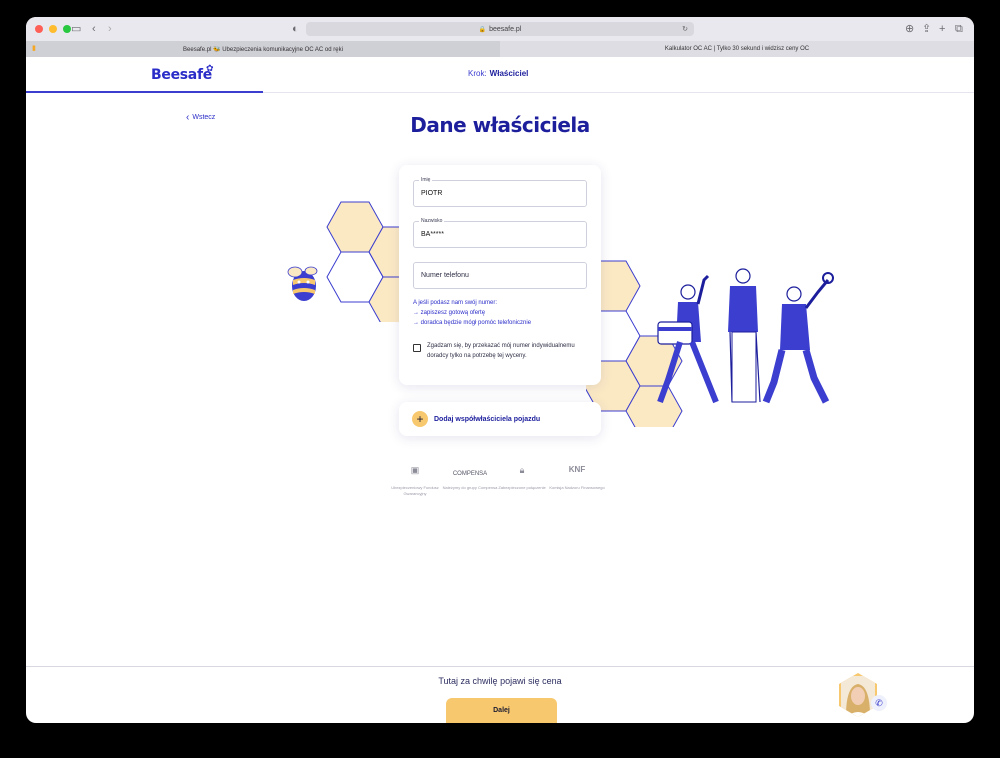 This screenshot has height=758, width=1000. What do you see at coordinates (94, 29) in the screenshot?
I see `back-arrow-icon: ‹` at bounding box center [94, 29].